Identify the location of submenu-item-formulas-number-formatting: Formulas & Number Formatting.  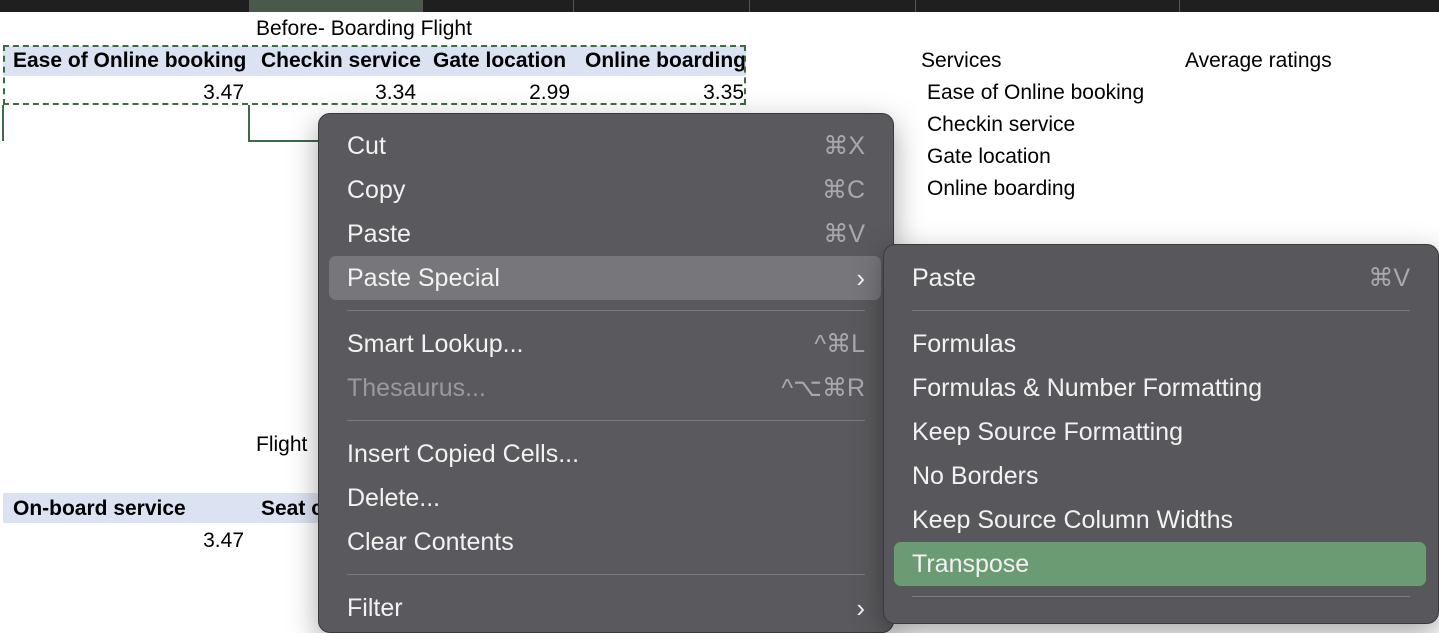
(1161, 388).